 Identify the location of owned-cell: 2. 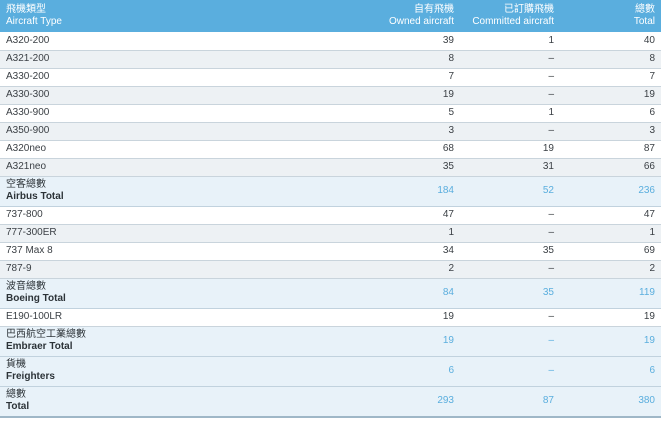
(451, 268).